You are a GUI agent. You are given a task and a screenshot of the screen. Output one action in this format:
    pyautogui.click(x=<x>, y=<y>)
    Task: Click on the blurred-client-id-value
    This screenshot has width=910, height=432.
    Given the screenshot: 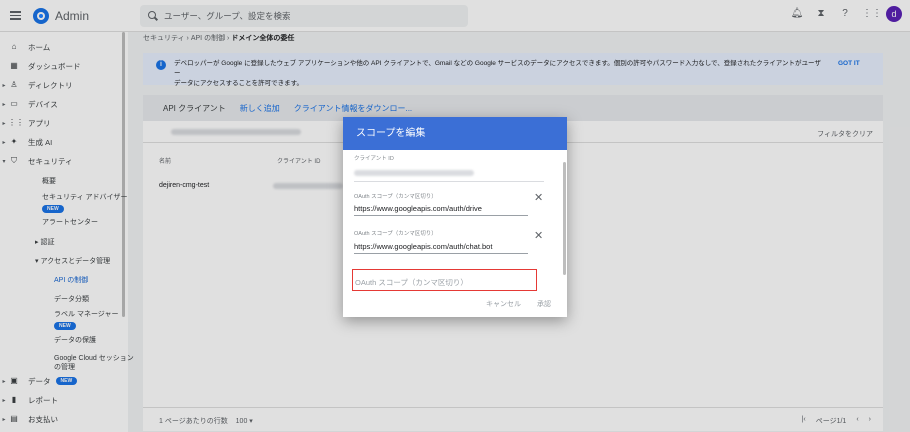 What is the action you would take?
    pyautogui.click(x=414, y=173)
    